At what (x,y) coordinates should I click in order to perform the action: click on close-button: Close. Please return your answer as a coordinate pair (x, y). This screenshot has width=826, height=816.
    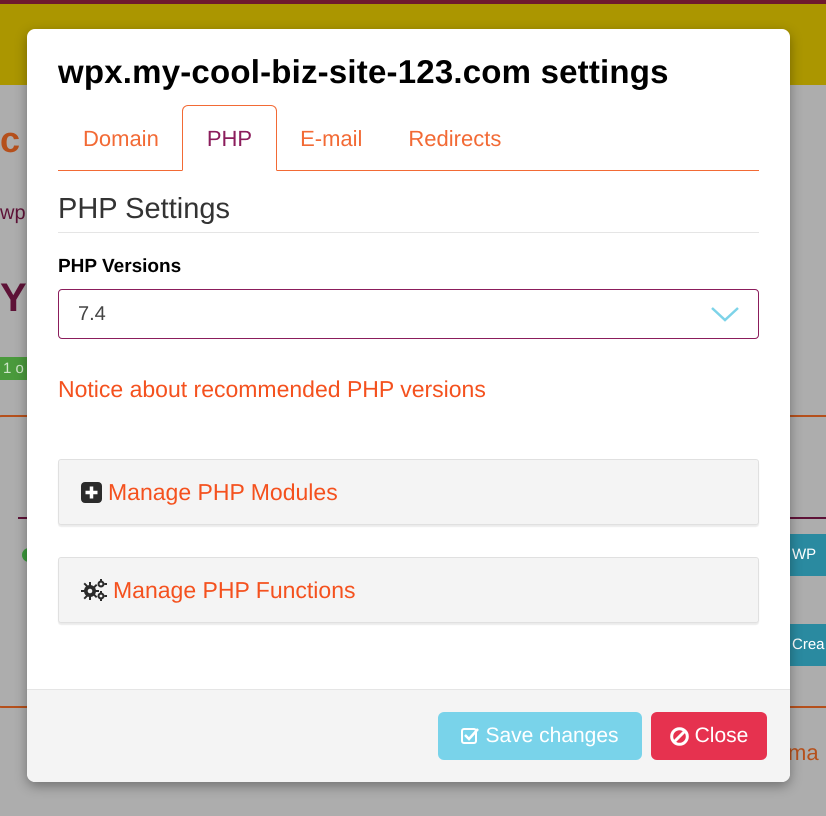
    Looking at the image, I should click on (709, 736).